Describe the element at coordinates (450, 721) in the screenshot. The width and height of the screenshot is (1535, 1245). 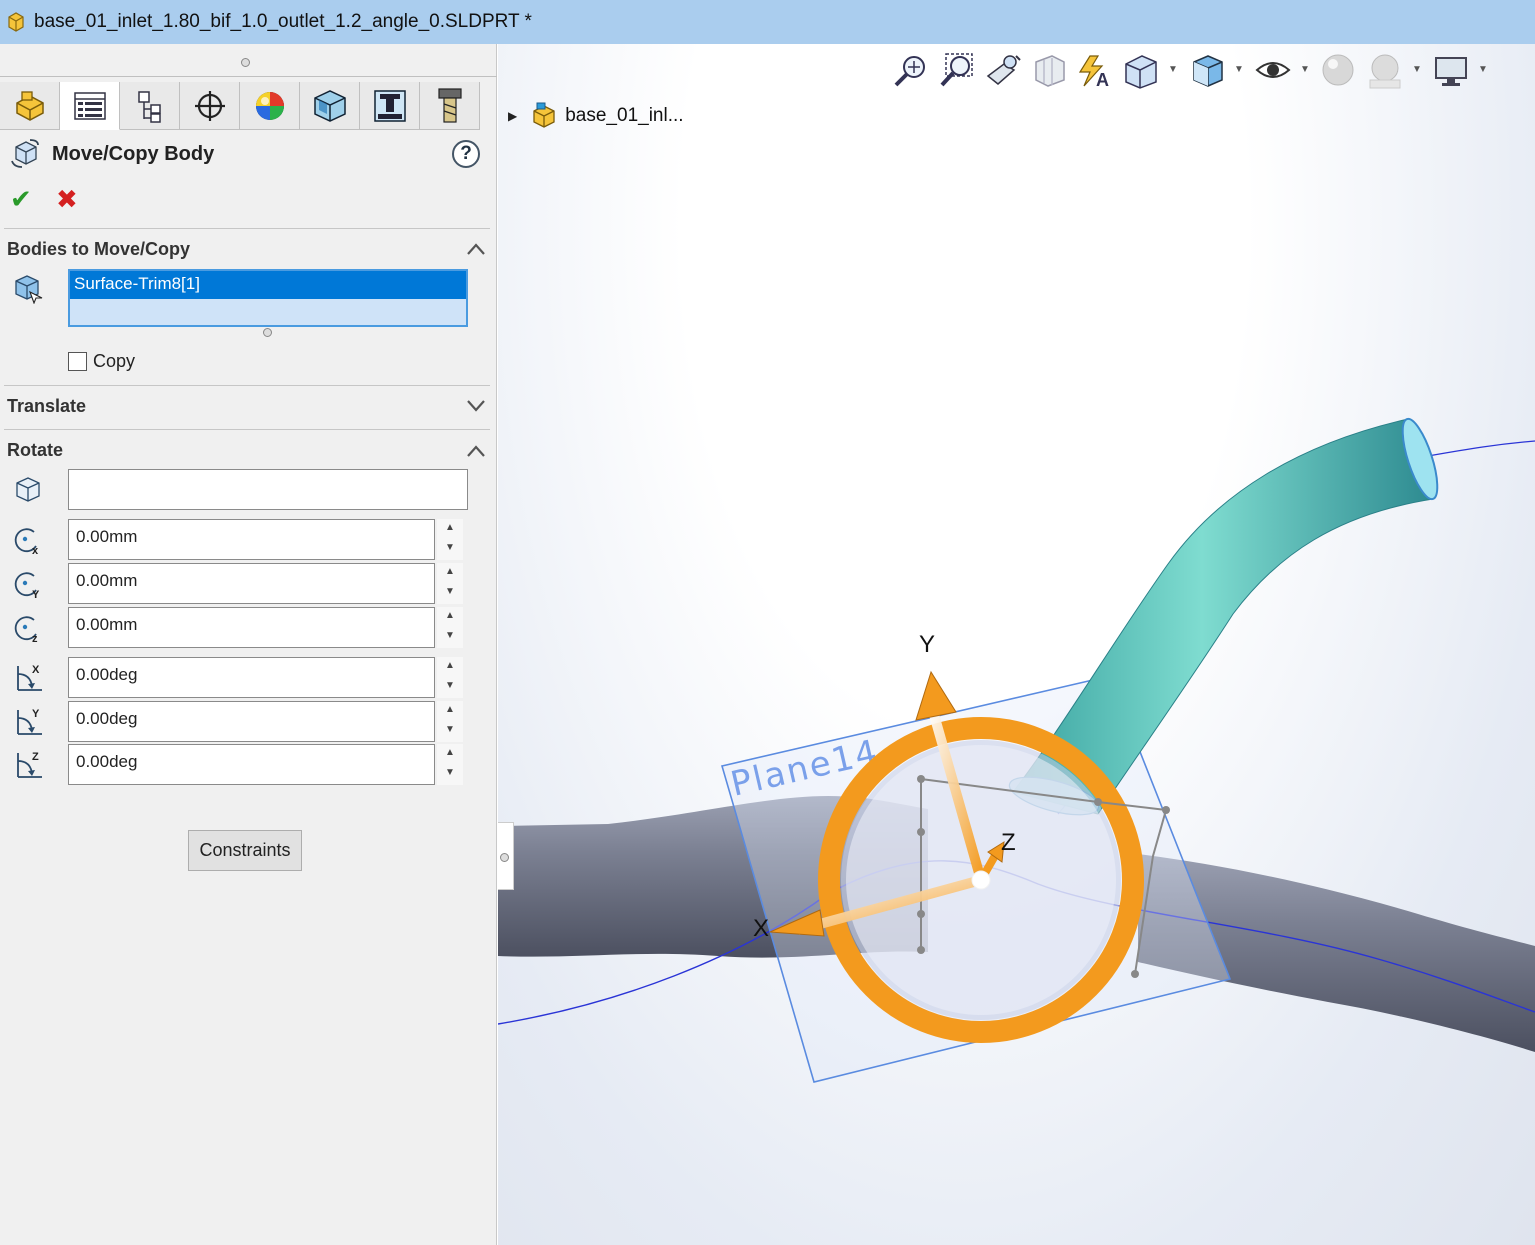
I see `angle-y-spinner: ▲ ▼` at that location.